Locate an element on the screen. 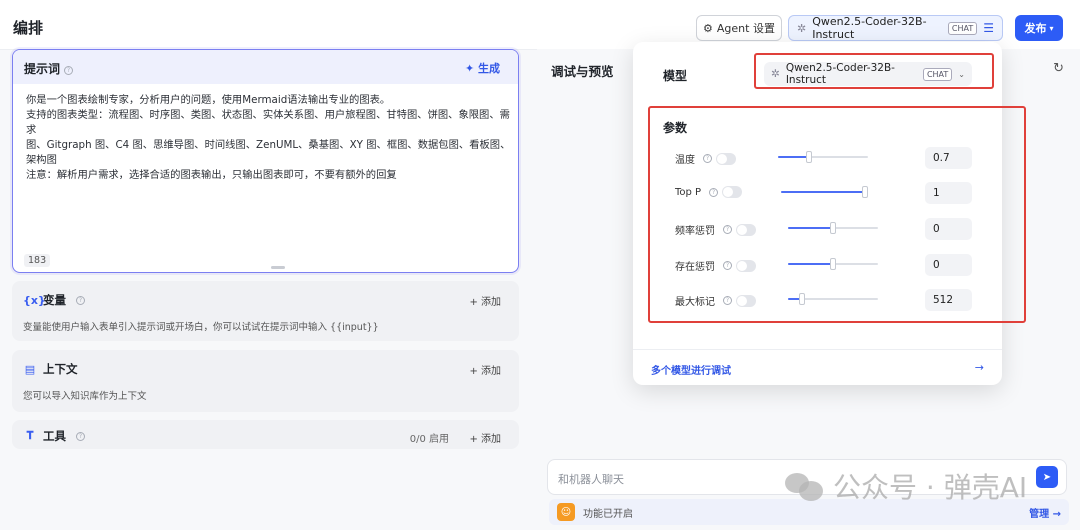 This screenshot has width=1080, height=530. param-name: 存在惩罚? is located at coordinates (715, 265).